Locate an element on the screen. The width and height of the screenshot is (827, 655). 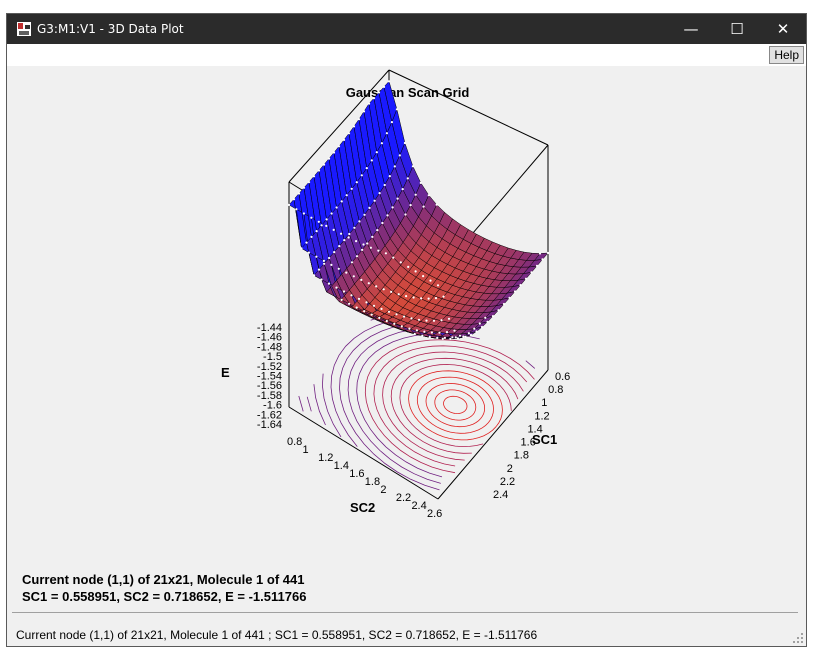
sc2-tick-label: 2.4 is located at coordinates (418, 506).